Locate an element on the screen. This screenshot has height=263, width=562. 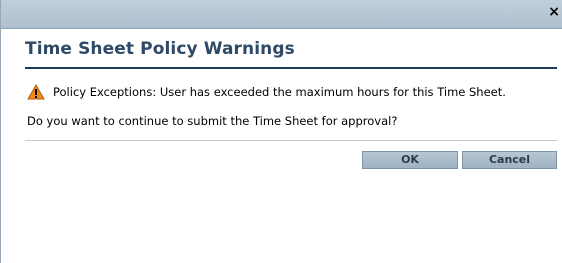
dialog-titlebar: × is located at coordinates (281, 14).